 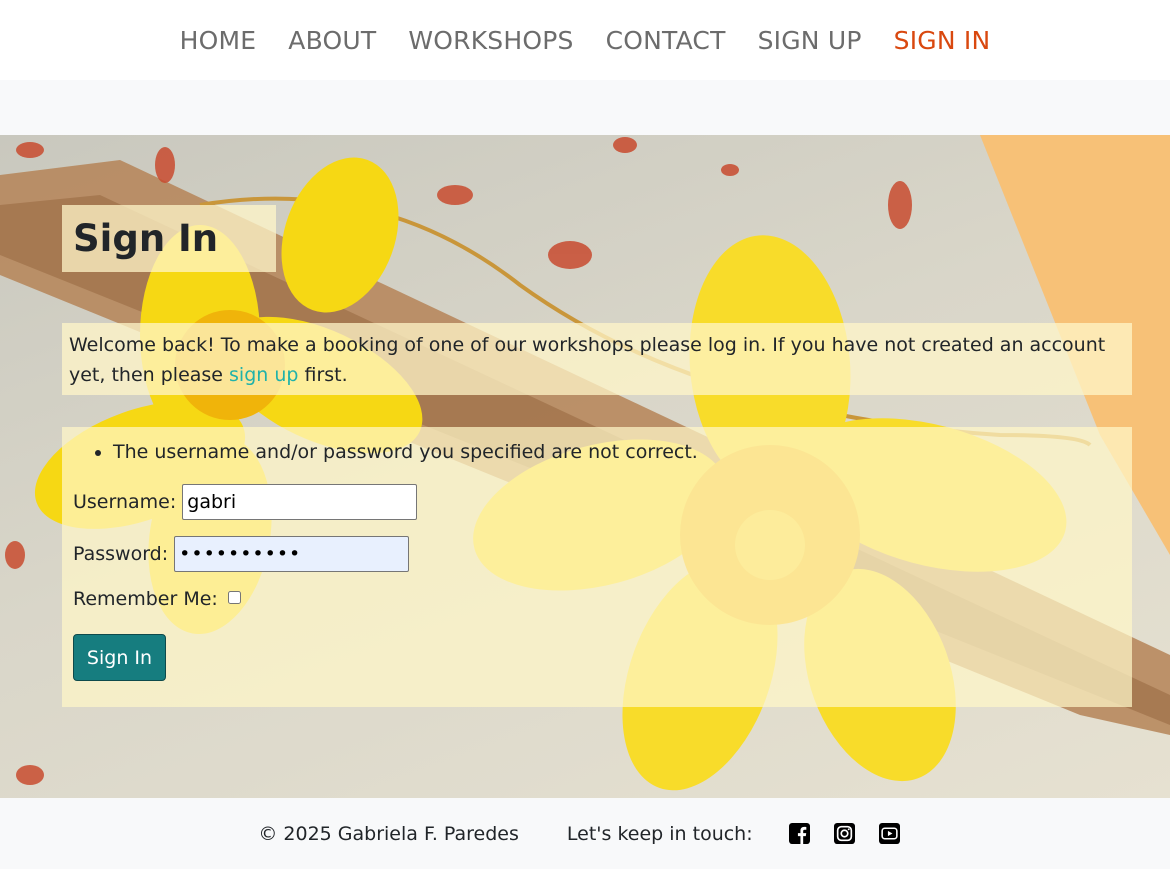 I want to click on youtube-icon, so click(x=889, y=833).